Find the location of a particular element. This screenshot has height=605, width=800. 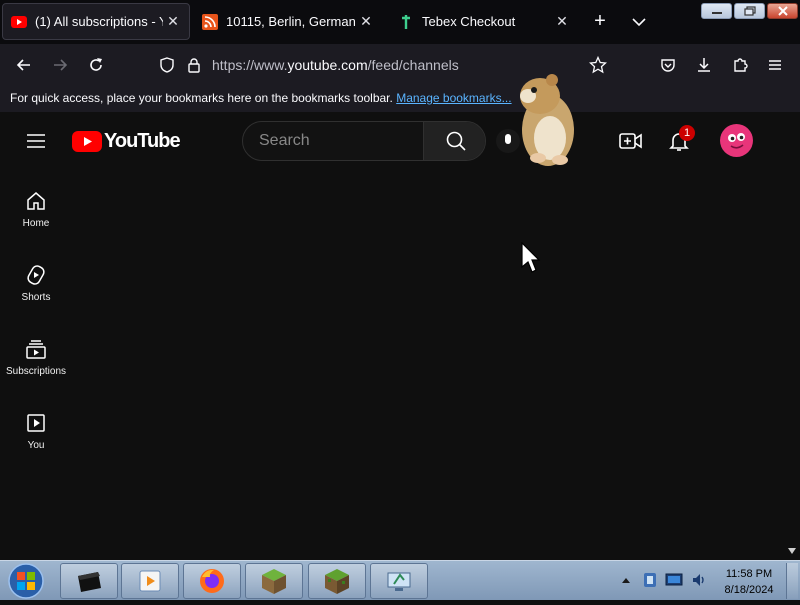

volume-icon is located at coordinates (699, 580).